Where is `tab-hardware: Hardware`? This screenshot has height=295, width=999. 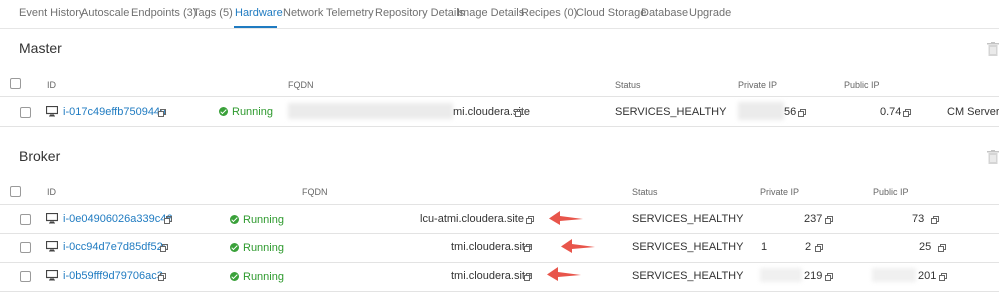
tab-hardware: Hardware is located at coordinates (259, 13).